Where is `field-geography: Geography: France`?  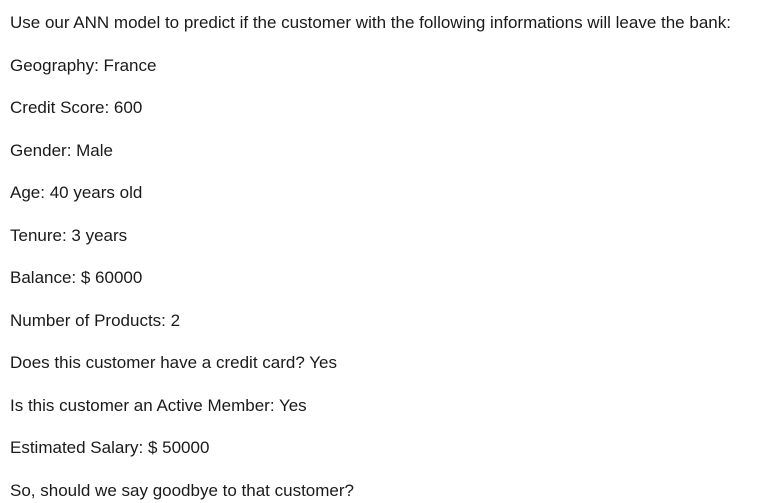 field-geography: Geography: France is located at coordinates (83, 65).